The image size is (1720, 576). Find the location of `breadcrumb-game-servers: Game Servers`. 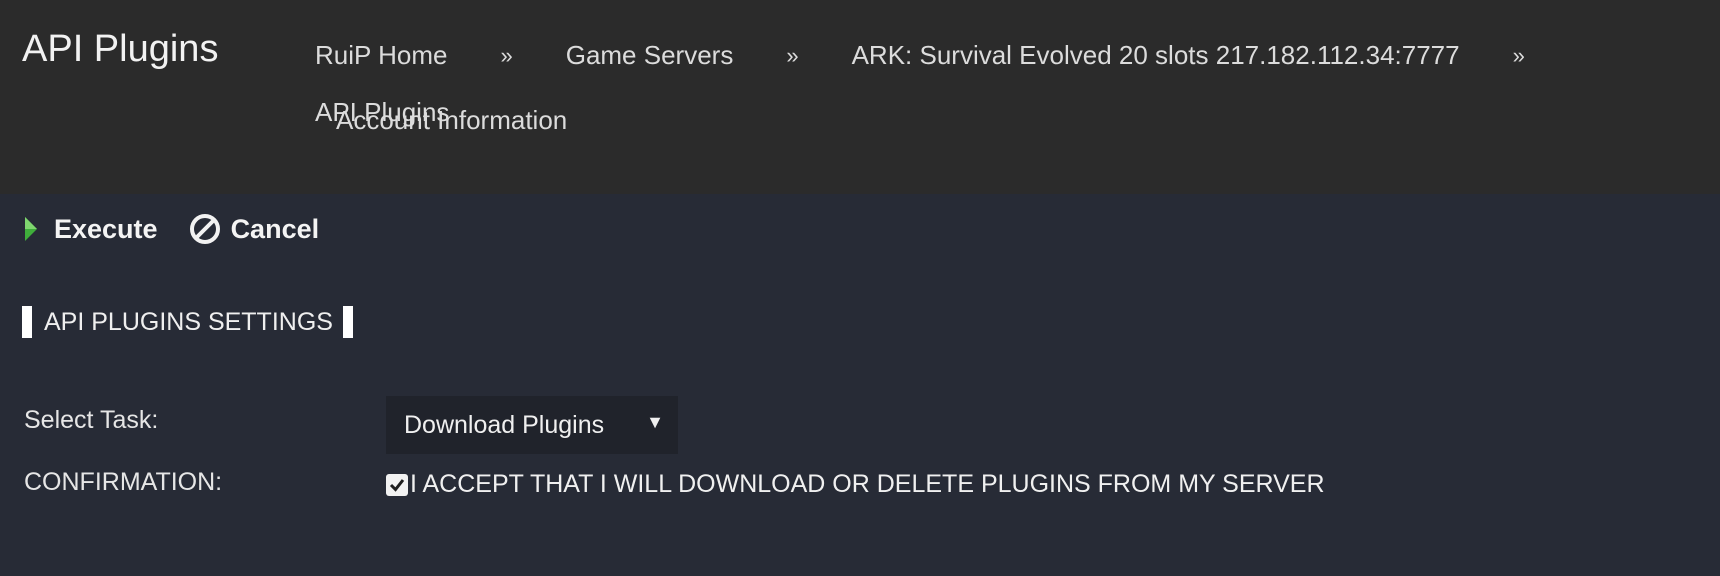

breadcrumb-game-servers: Game Servers is located at coordinates (650, 55).